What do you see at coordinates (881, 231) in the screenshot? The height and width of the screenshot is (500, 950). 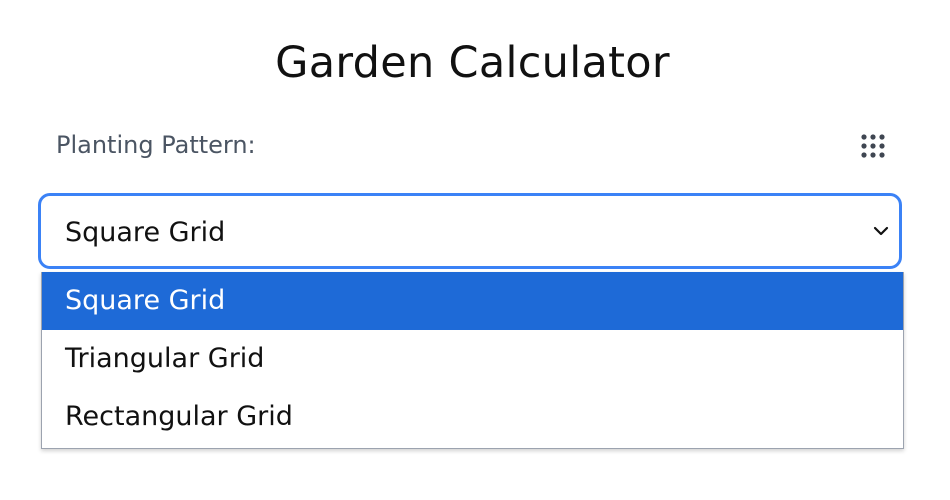 I see `chevron-down-icon` at bounding box center [881, 231].